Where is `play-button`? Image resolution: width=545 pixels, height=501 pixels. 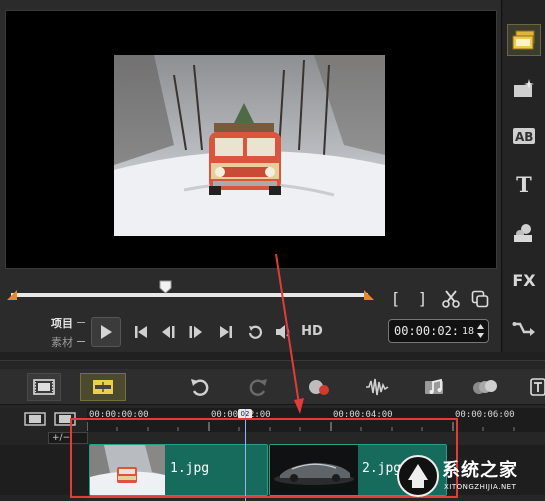
play-button is located at coordinates (106, 332).